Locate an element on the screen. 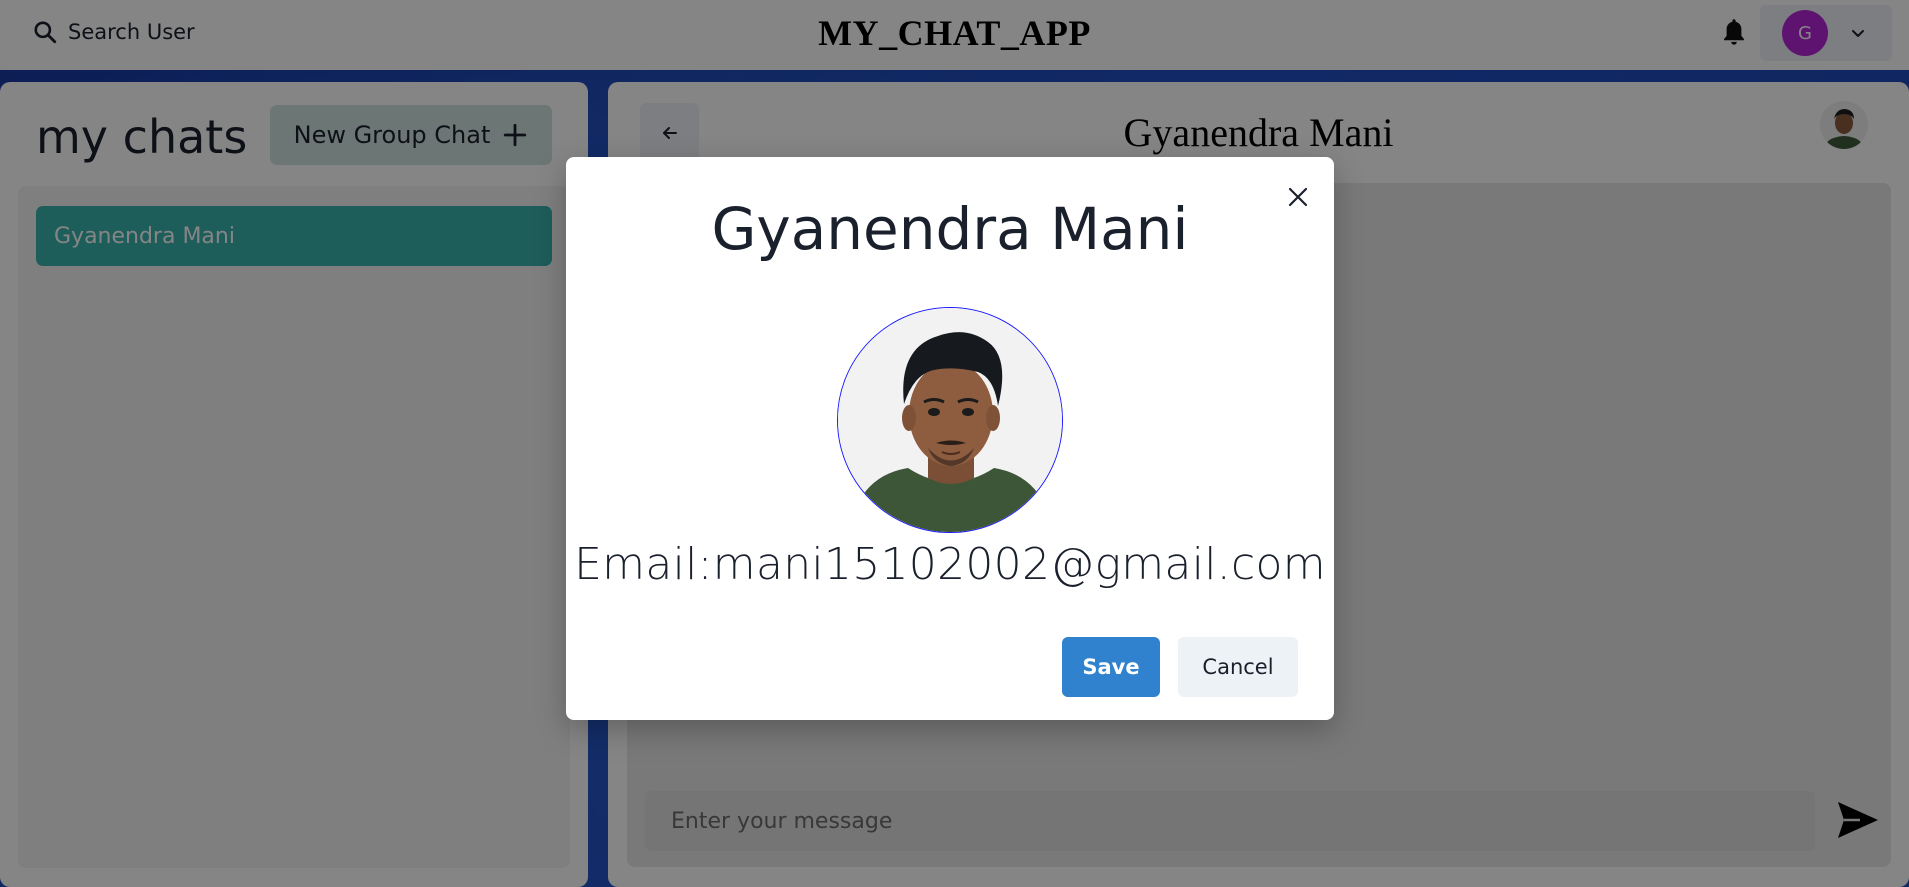 Image resolution: width=1909 pixels, height=887 pixels. cancel-button: Cancel is located at coordinates (1238, 667).